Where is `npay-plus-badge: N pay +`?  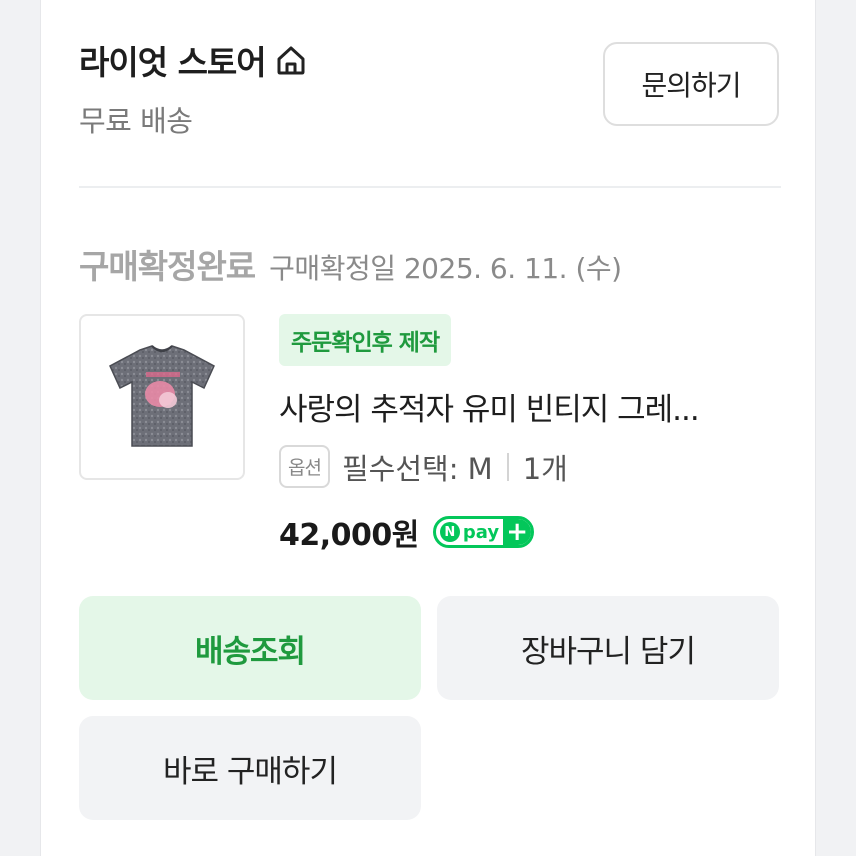
npay-plus-badge: N pay + is located at coordinates (483, 532).